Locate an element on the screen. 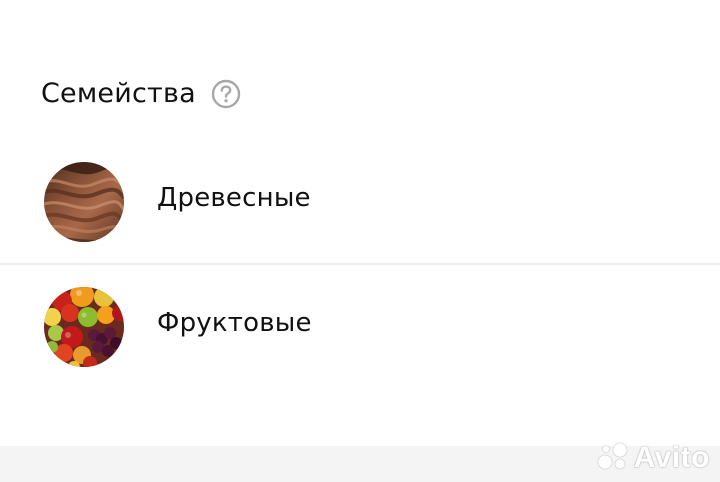 The image size is (720, 482). avito-logo-icon is located at coordinates (613, 458).